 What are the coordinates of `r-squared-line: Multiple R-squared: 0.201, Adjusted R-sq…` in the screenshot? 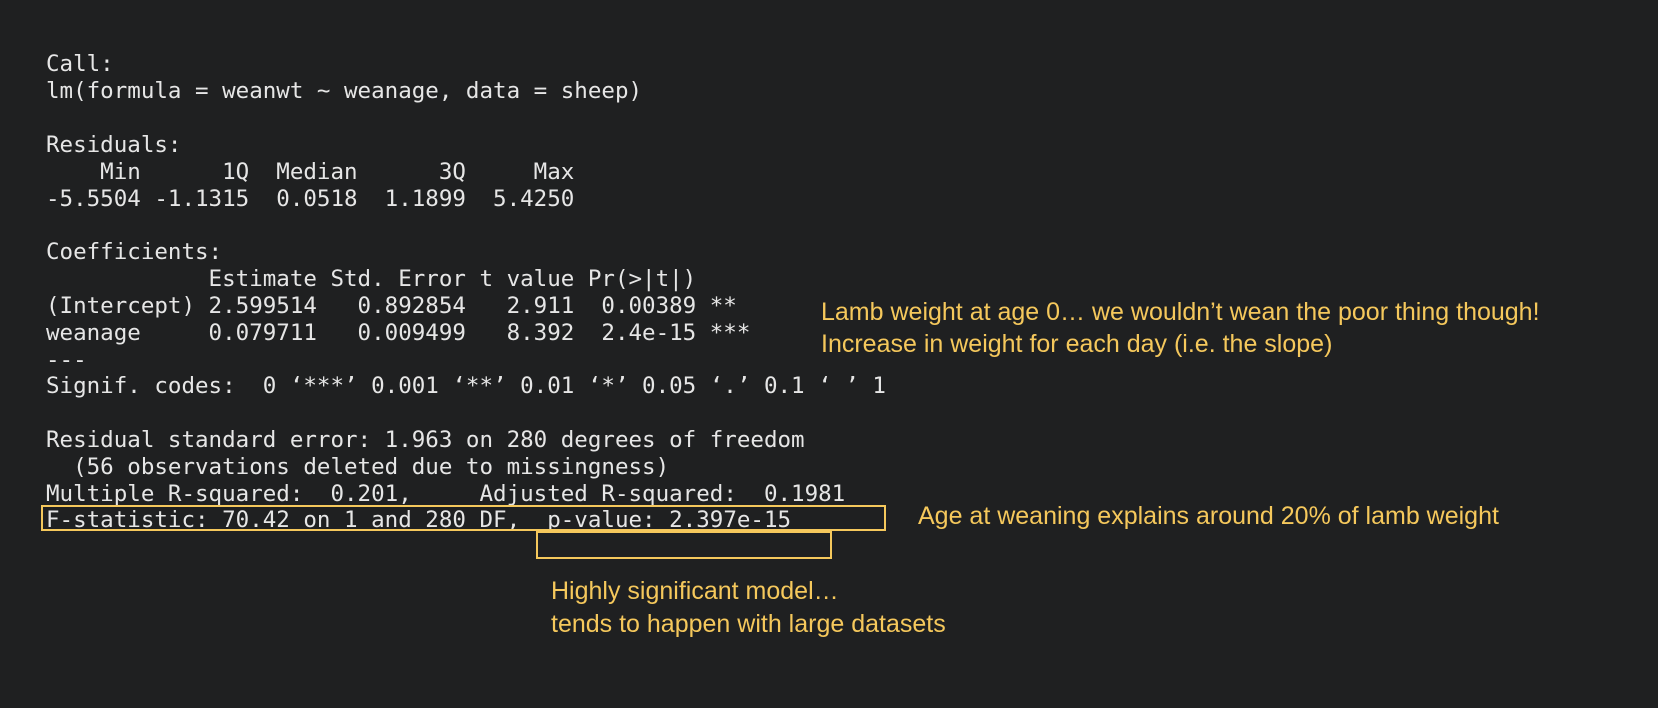 It's located at (452, 494).